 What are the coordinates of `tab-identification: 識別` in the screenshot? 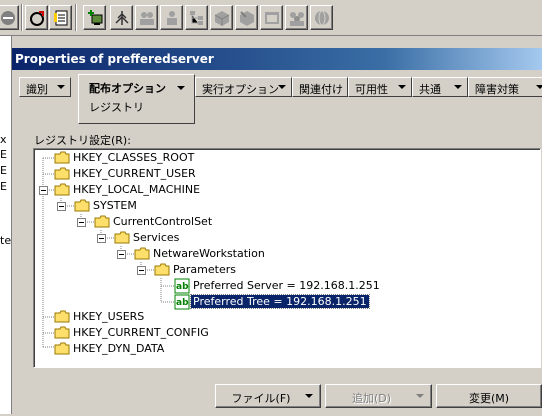 It's located at (45, 87).